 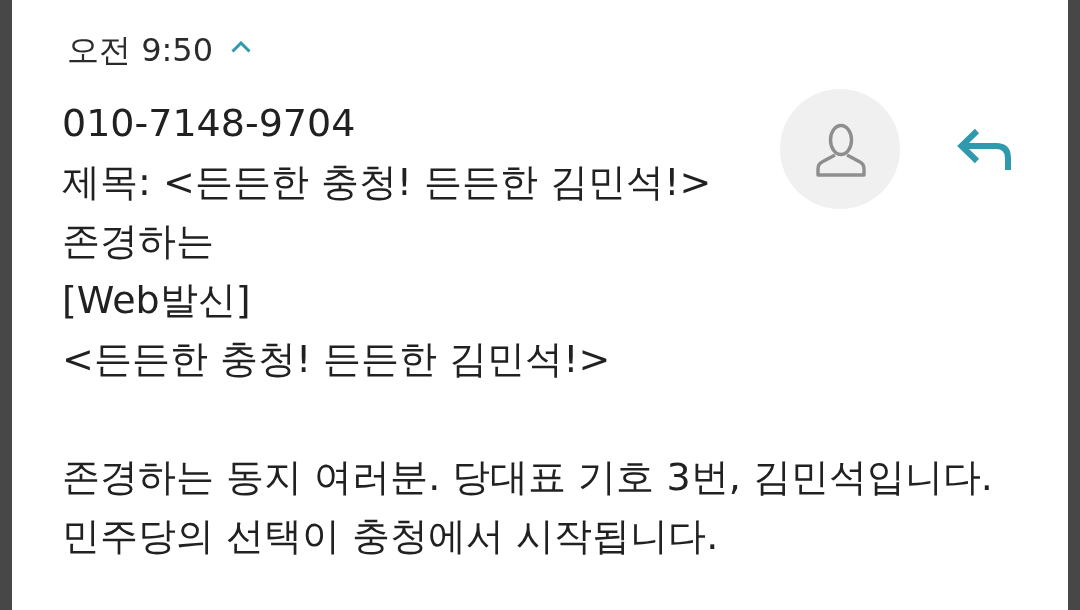 I want to click on message-text: 제목: <든든한 충청! 든든한 김민석!>, so click(x=387, y=182).